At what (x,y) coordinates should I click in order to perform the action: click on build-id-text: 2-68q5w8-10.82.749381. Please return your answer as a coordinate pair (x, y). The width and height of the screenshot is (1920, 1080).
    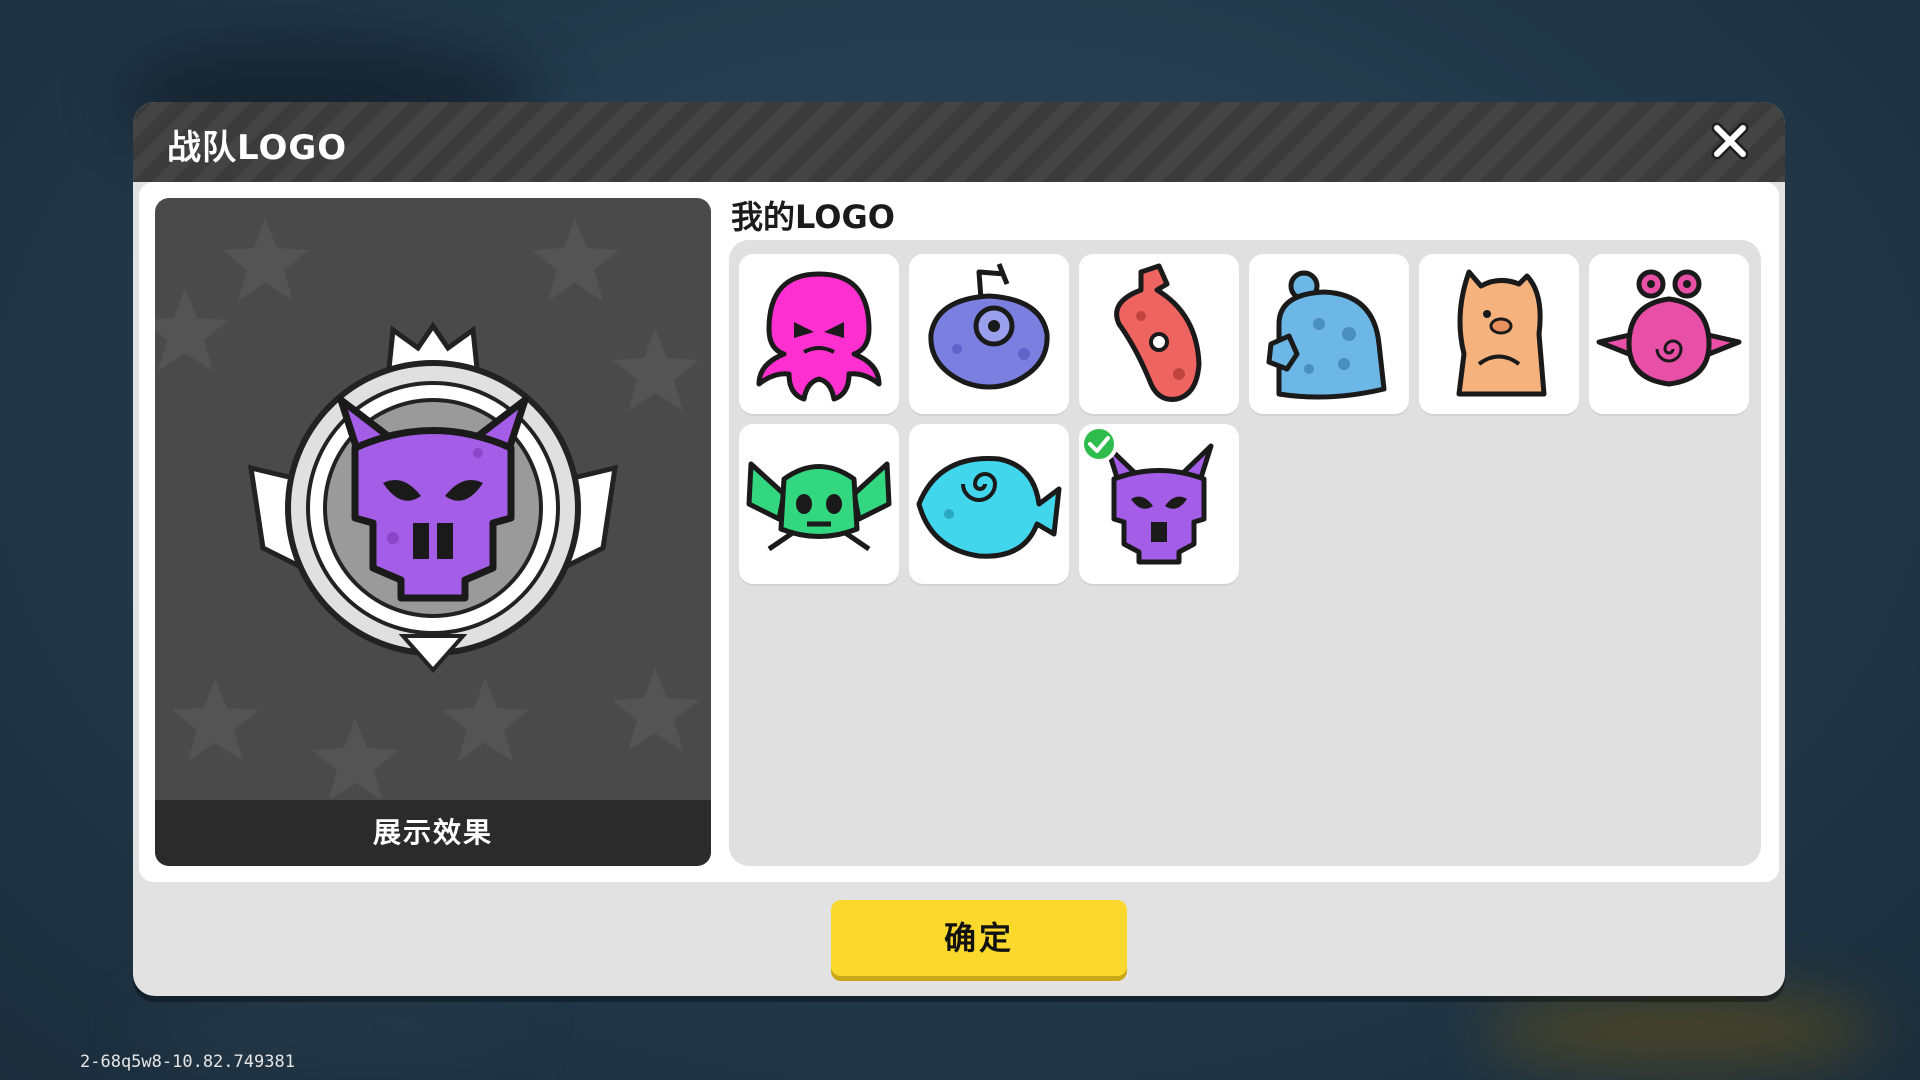
    Looking at the image, I should click on (187, 1062).